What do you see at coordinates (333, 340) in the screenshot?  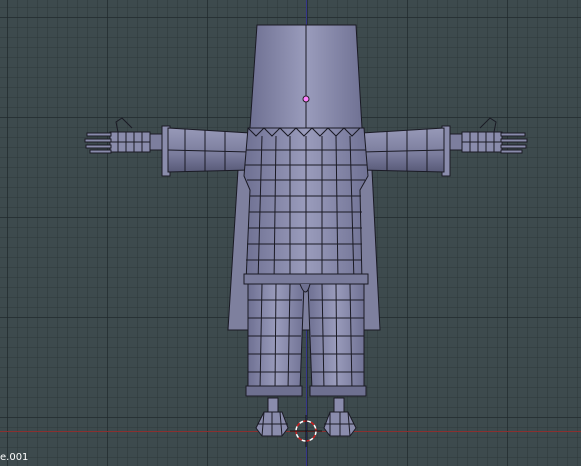 I see `right-leg-mesh` at bounding box center [333, 340].